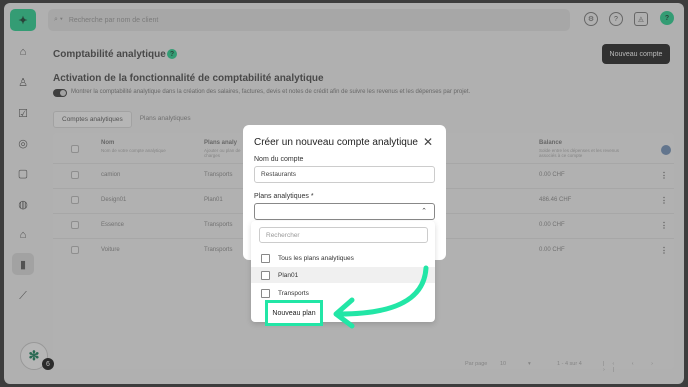 The image size is (688, 387). I want to click on option-label: Tous les plans analytiques, so click(316, 258).